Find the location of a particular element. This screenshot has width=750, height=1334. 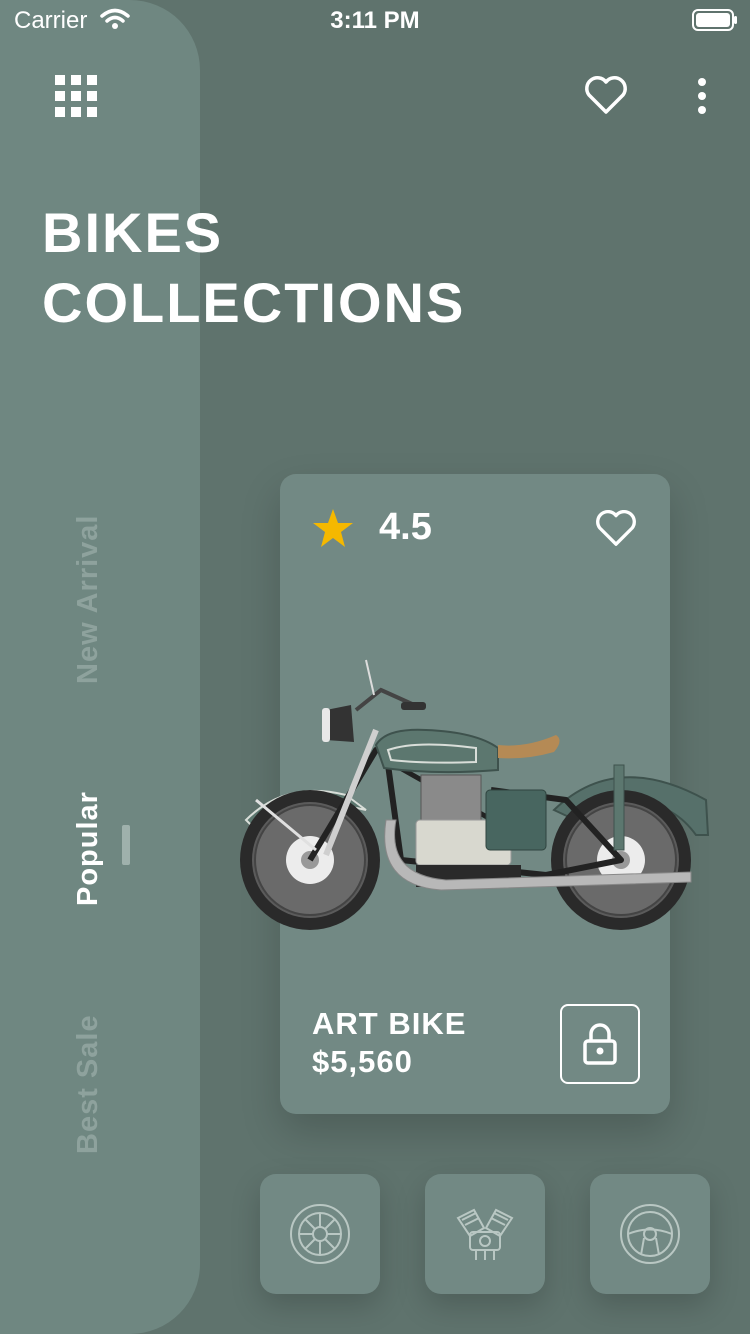

engine-icon is located at coordinates (485, 1234).